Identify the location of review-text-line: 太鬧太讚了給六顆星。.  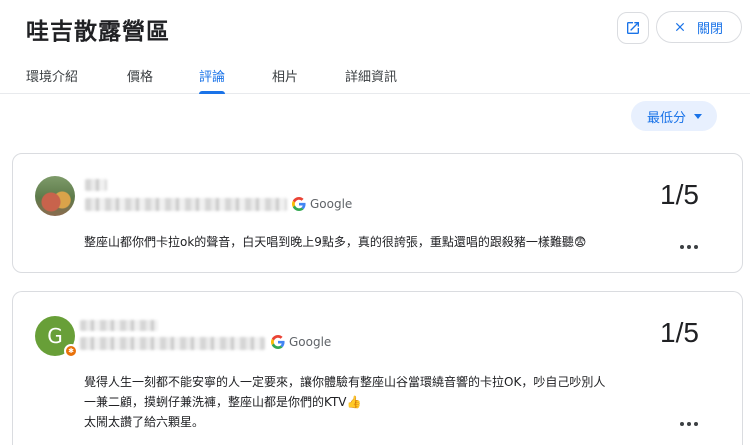
(144, 422).